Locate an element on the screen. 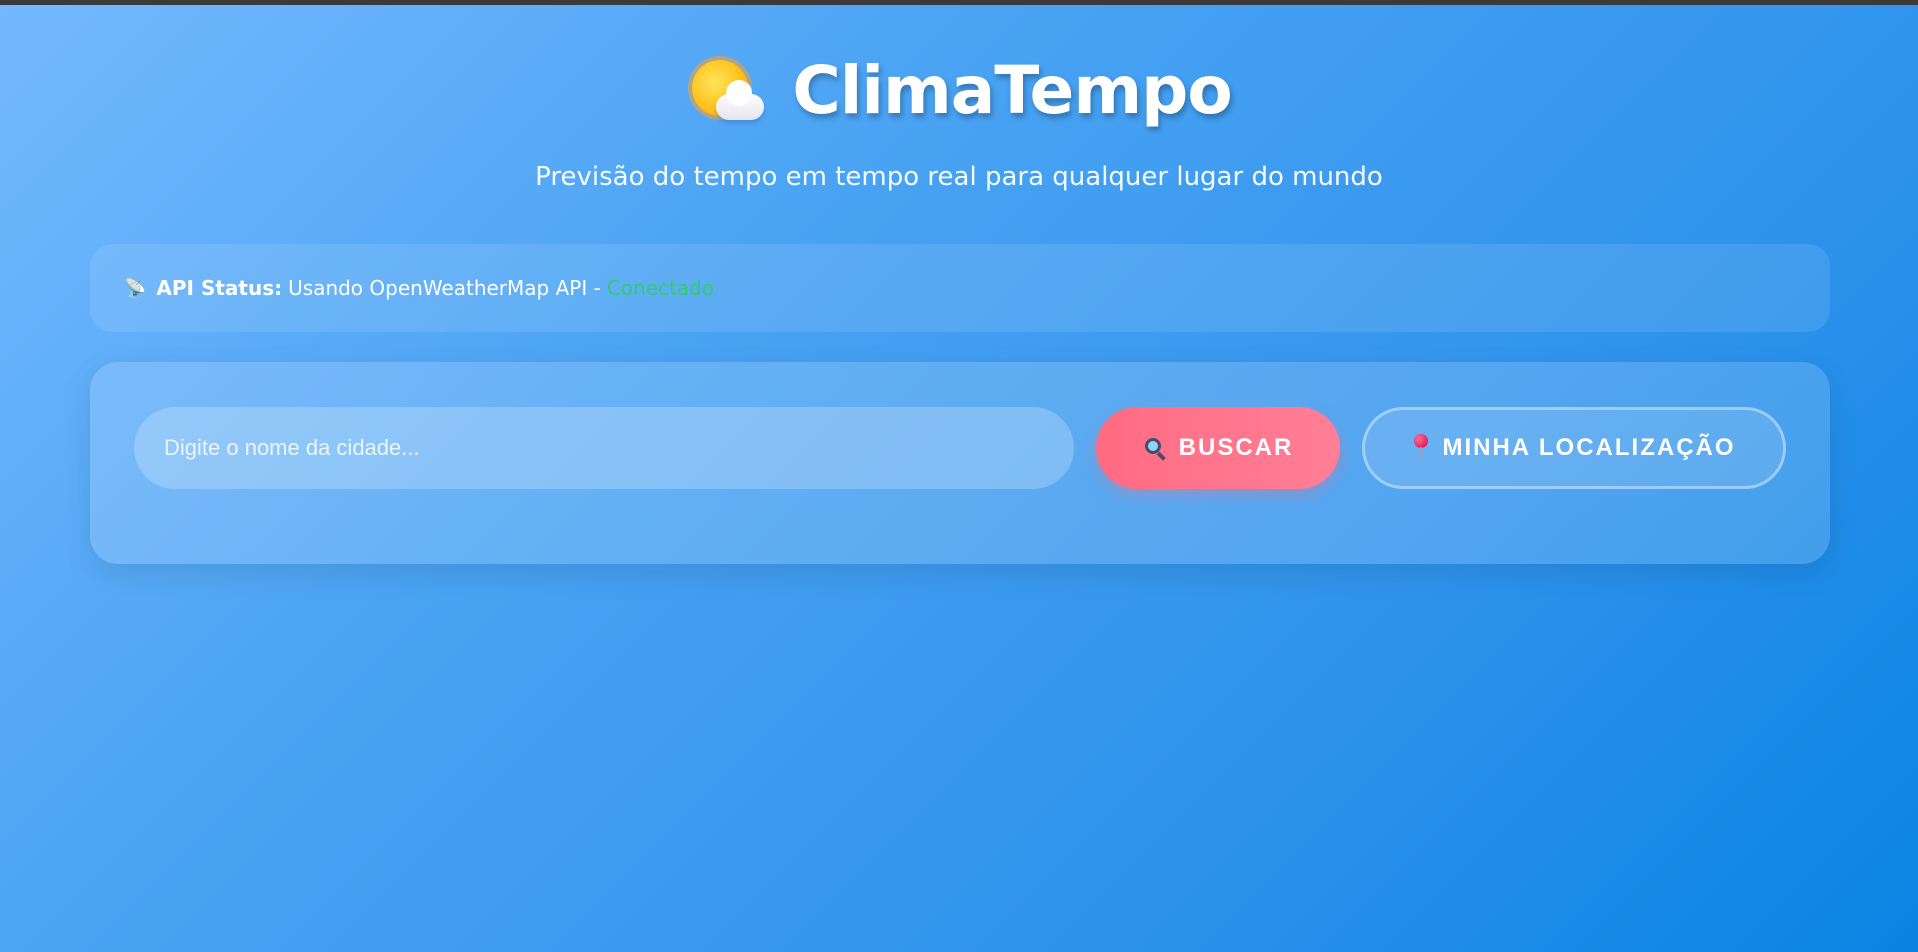  api-connection-state: Conectado is located at coordinates (660, 288).